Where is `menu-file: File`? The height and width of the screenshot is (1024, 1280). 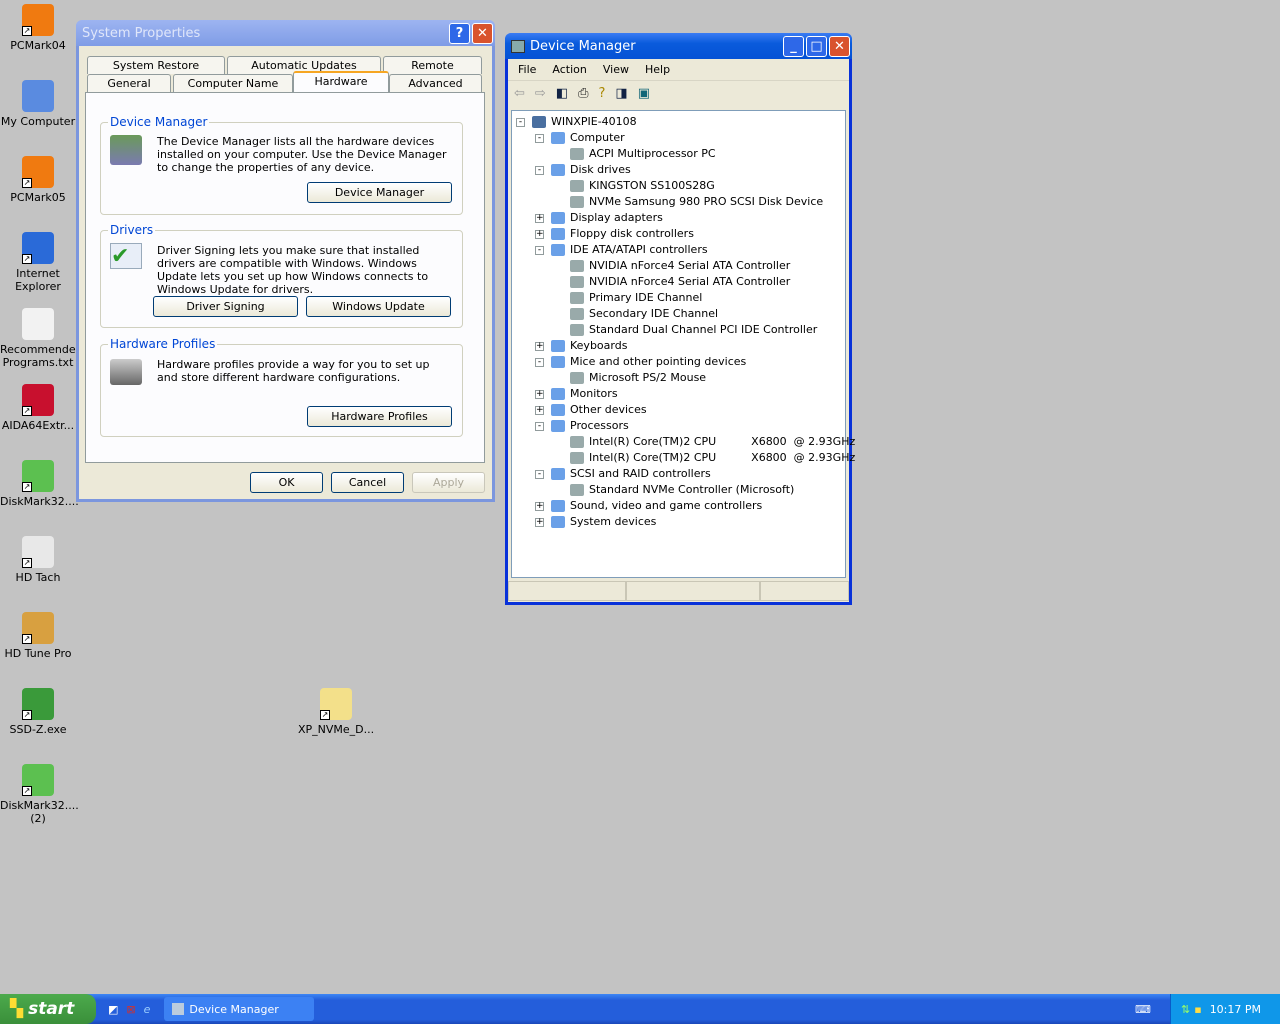
menu-file: File is located at coordinates (527, 69).